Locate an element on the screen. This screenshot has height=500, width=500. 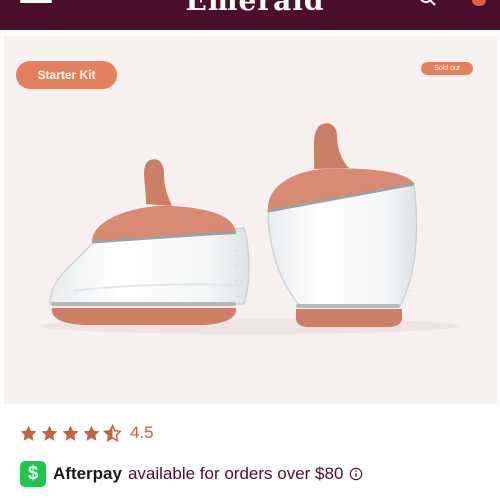
rating-value: 4.5 is located at coordinates (142, 432).